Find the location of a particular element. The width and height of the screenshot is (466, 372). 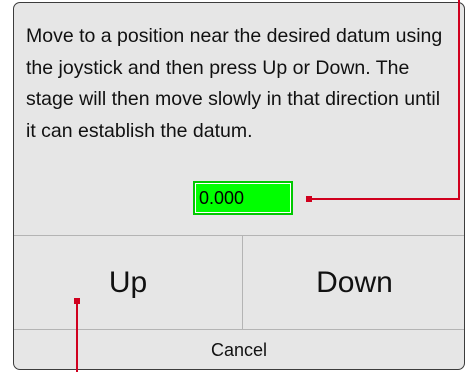

down-button: Down is located at coordinates (353, 283).